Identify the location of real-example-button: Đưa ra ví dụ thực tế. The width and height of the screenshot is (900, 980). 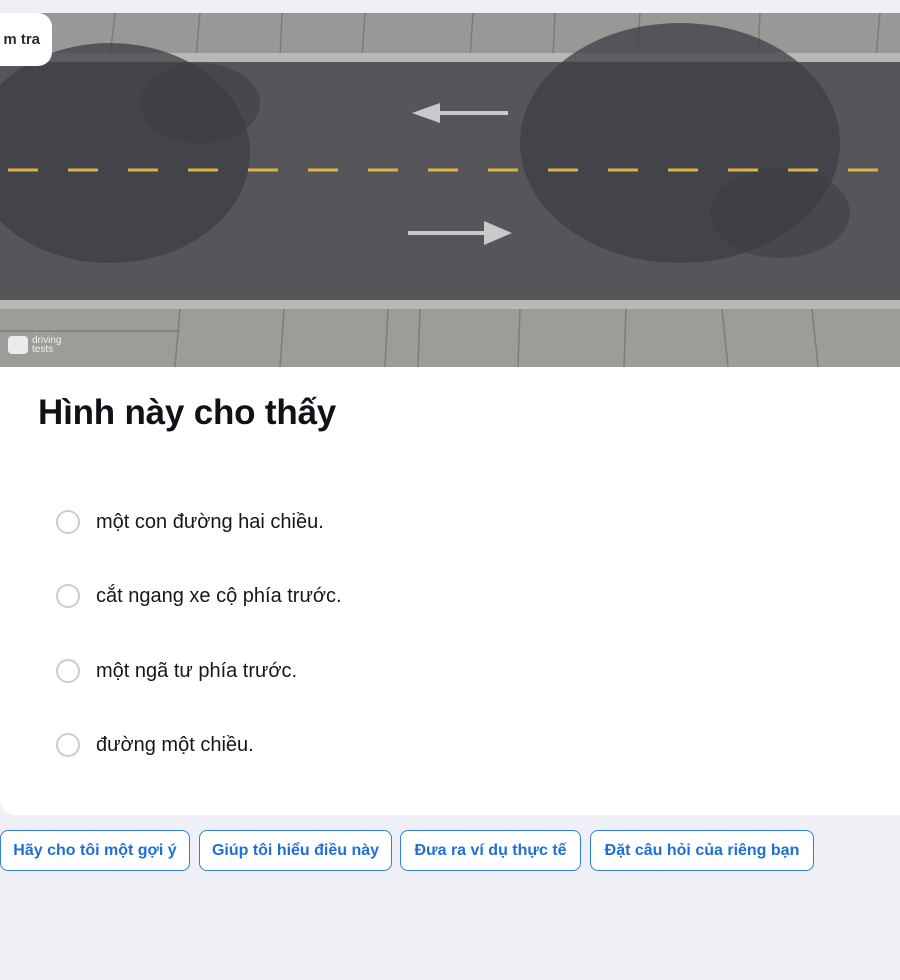
(490, 850).